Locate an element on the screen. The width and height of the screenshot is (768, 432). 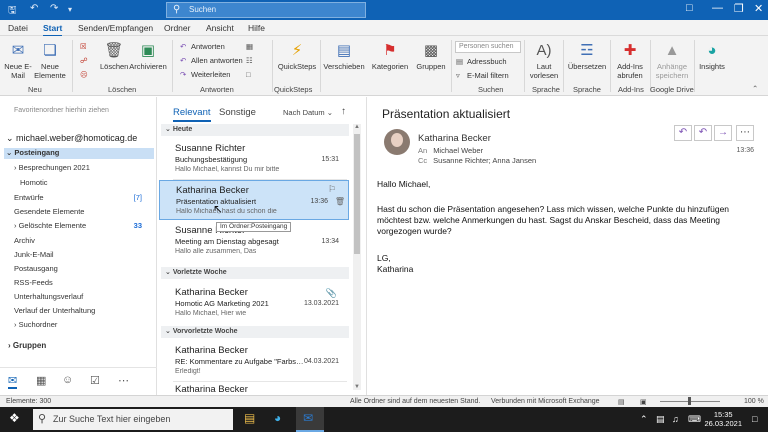
reply-all-button: ↶ Allen antworten is located at coordinates (211, 60).